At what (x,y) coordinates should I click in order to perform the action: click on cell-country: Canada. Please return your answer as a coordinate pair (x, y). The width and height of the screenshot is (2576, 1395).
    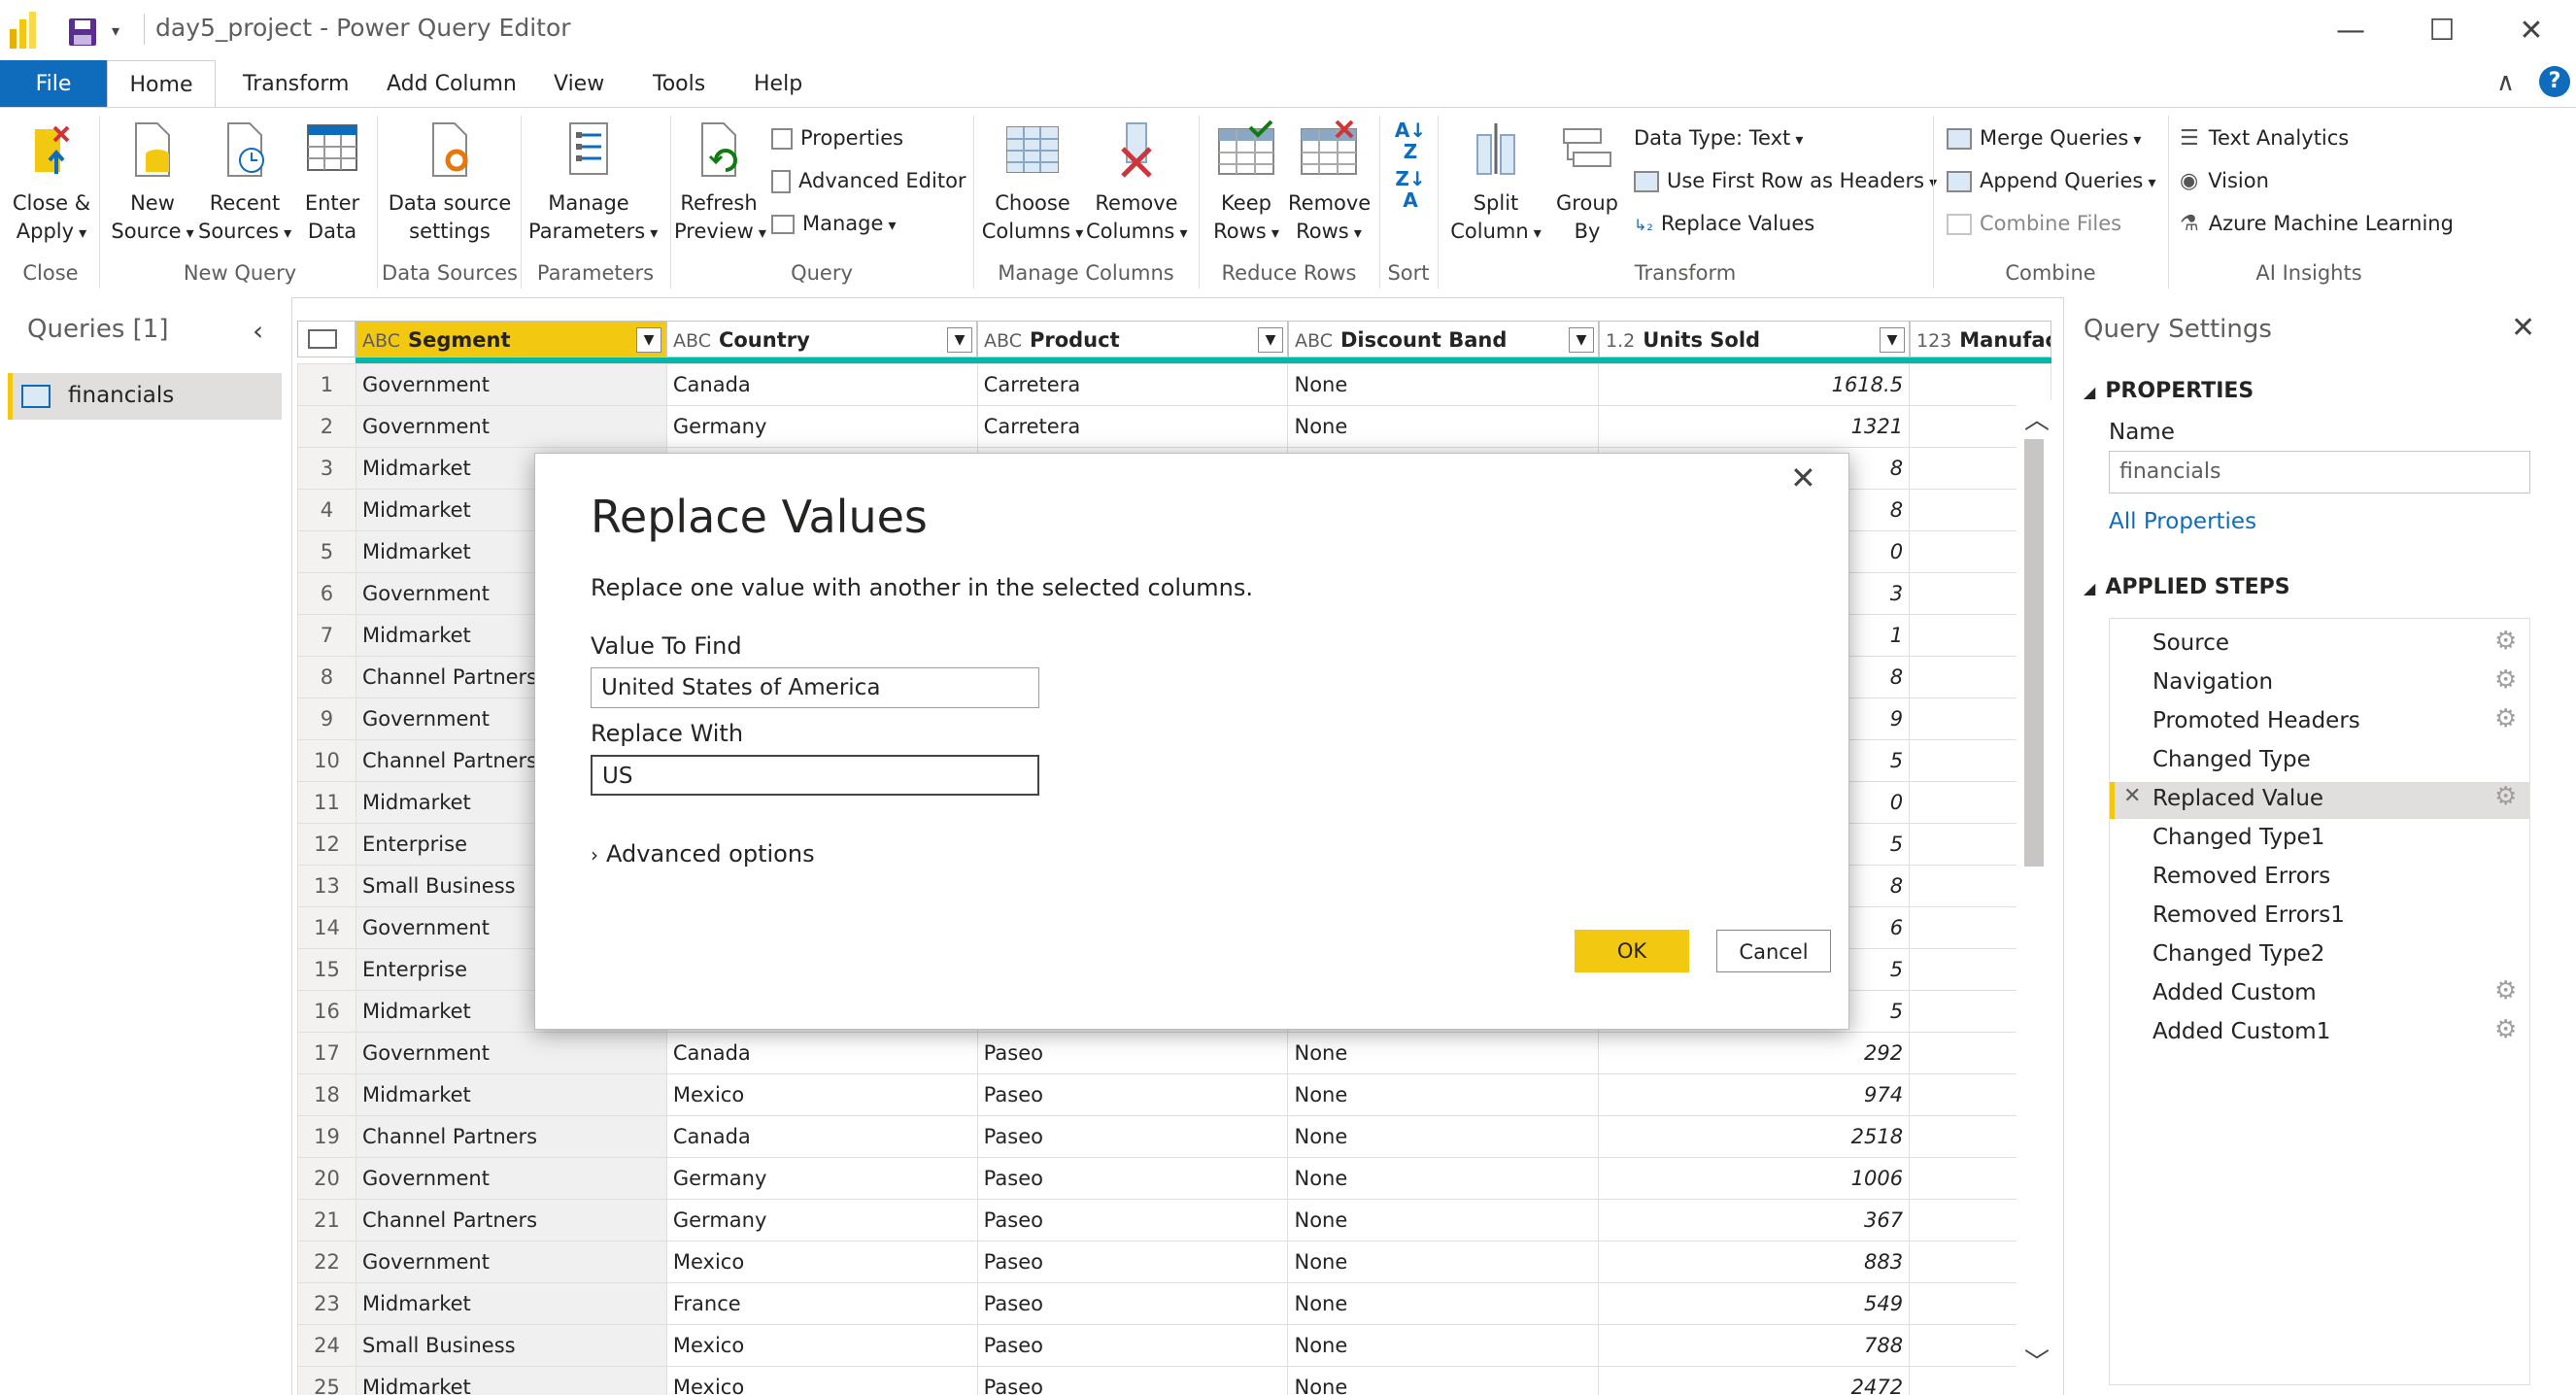
    Looking at the image, I should click on (821, 1053).